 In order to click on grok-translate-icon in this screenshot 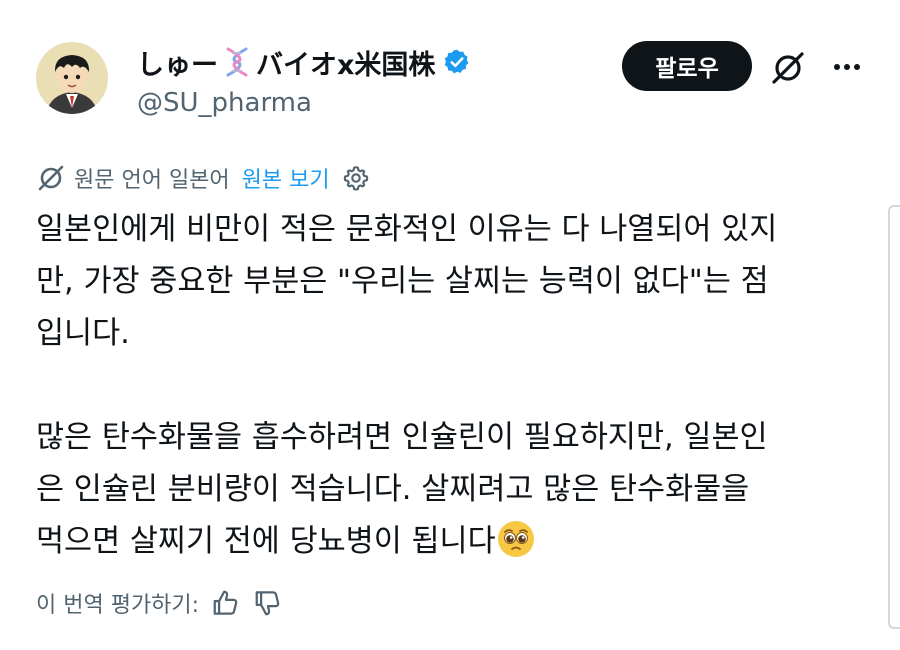, I will do `click(51, 178)`.